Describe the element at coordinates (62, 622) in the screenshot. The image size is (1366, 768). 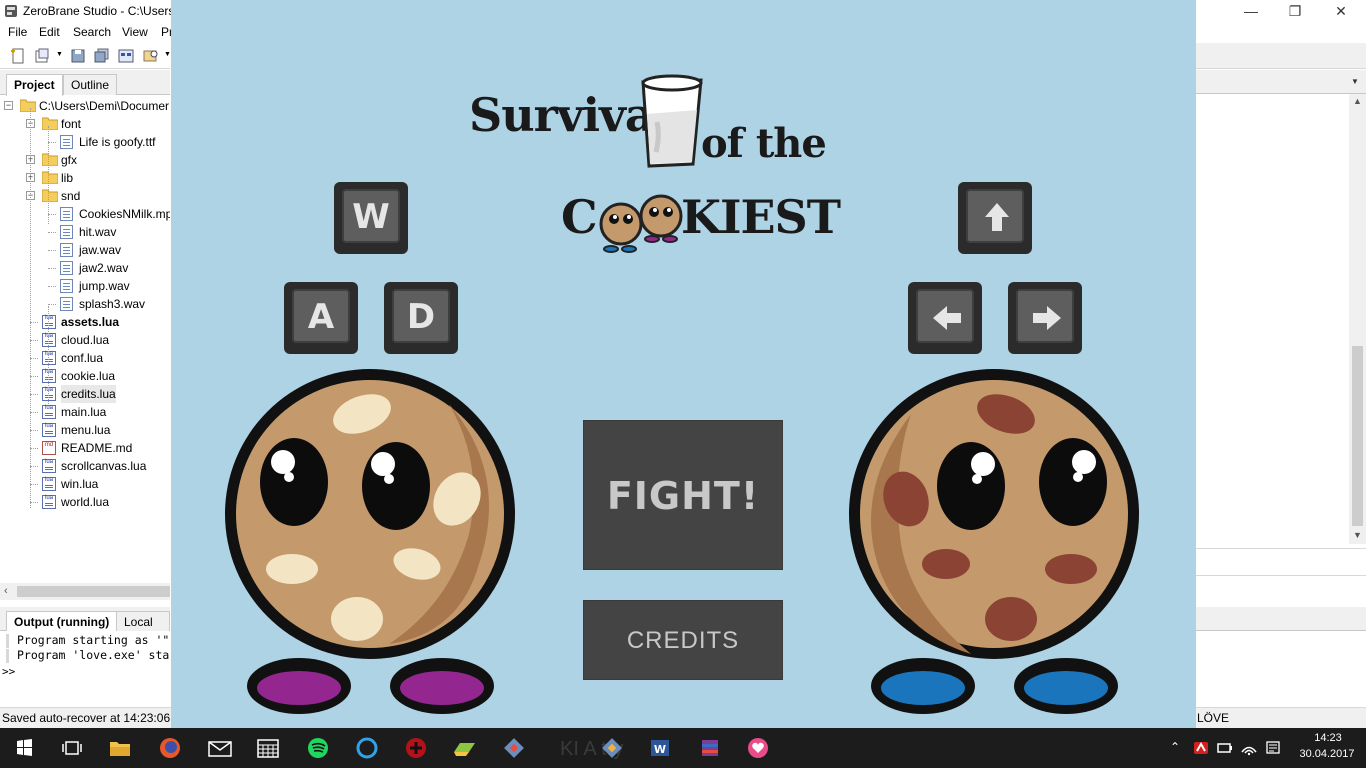
I see `tab-output: Output (running)` at that location.